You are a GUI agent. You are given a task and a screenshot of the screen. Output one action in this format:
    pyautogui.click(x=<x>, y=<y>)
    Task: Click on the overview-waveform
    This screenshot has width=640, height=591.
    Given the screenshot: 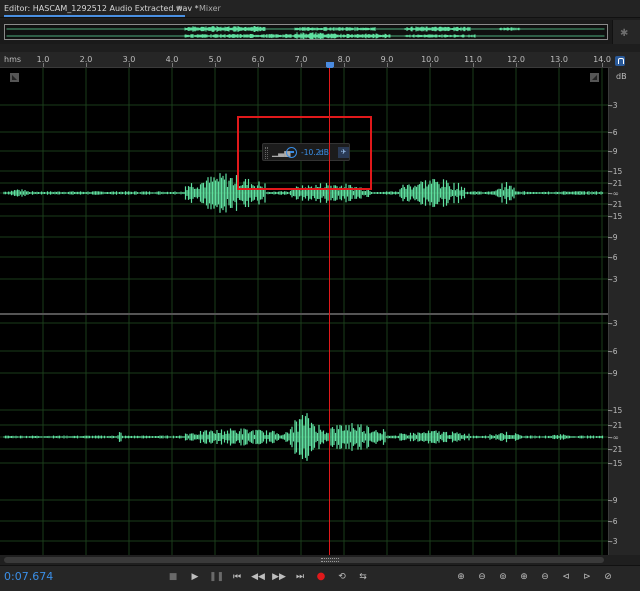 What is the action you would take?
    pyautogui.click(x=305, y=32)
    